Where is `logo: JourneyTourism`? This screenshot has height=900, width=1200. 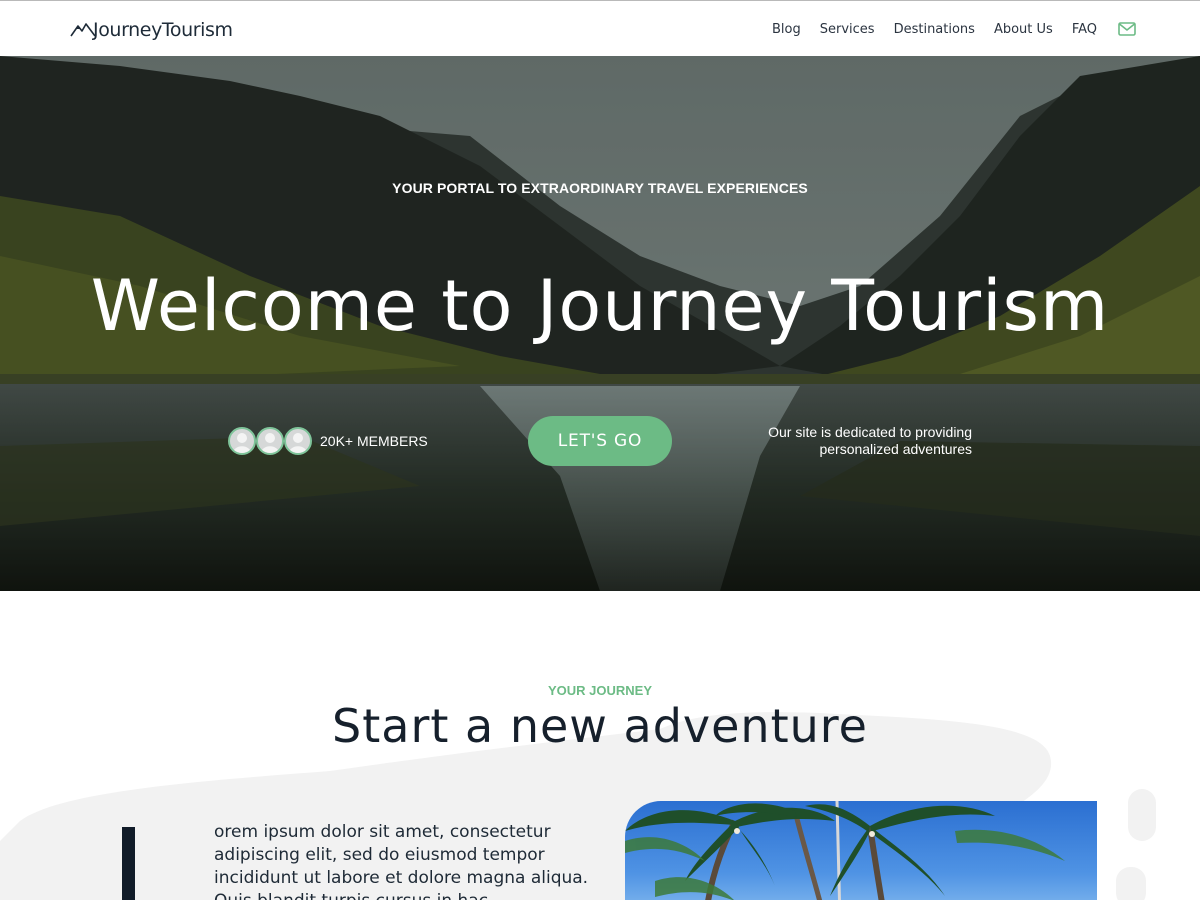
logo: JourneyTourism is located at coordinates (151, 30).